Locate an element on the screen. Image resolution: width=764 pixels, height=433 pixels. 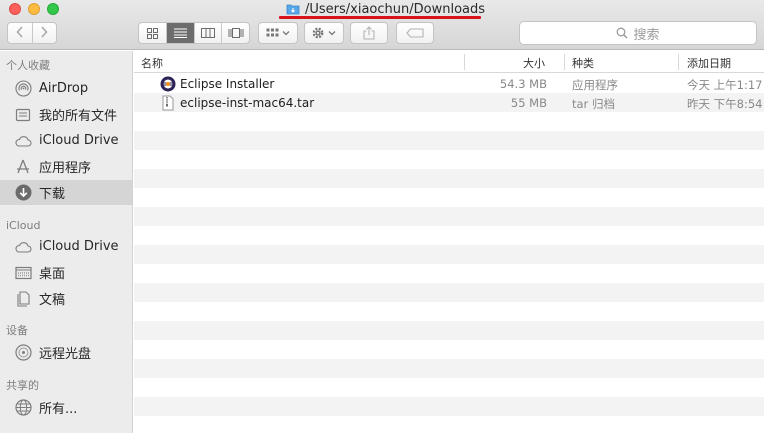
column-header-bar: 名称 大小 种类 添加日期 is located at coordinates (449, 62).